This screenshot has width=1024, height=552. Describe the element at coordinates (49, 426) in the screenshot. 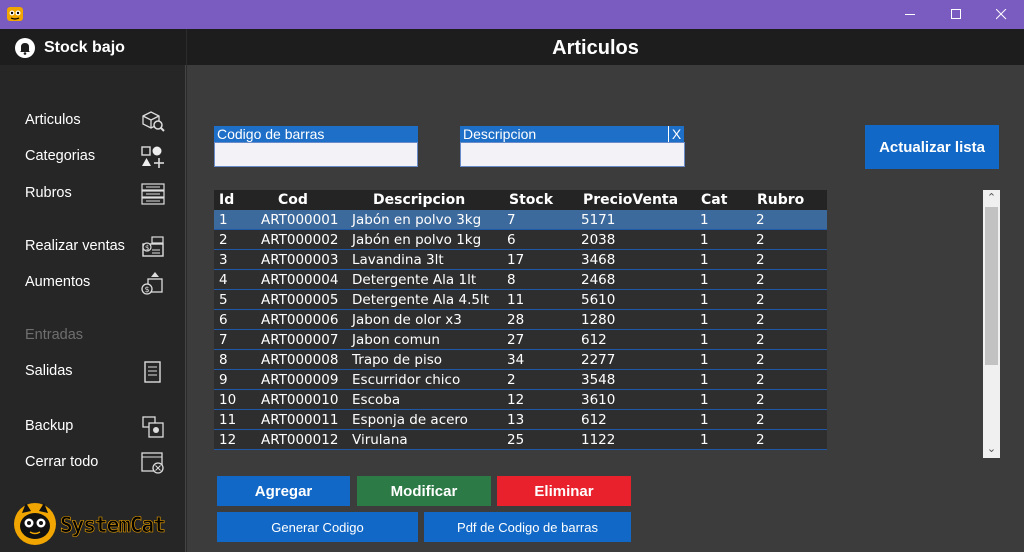

I see `sidebar-item-label: Backup` at that location.